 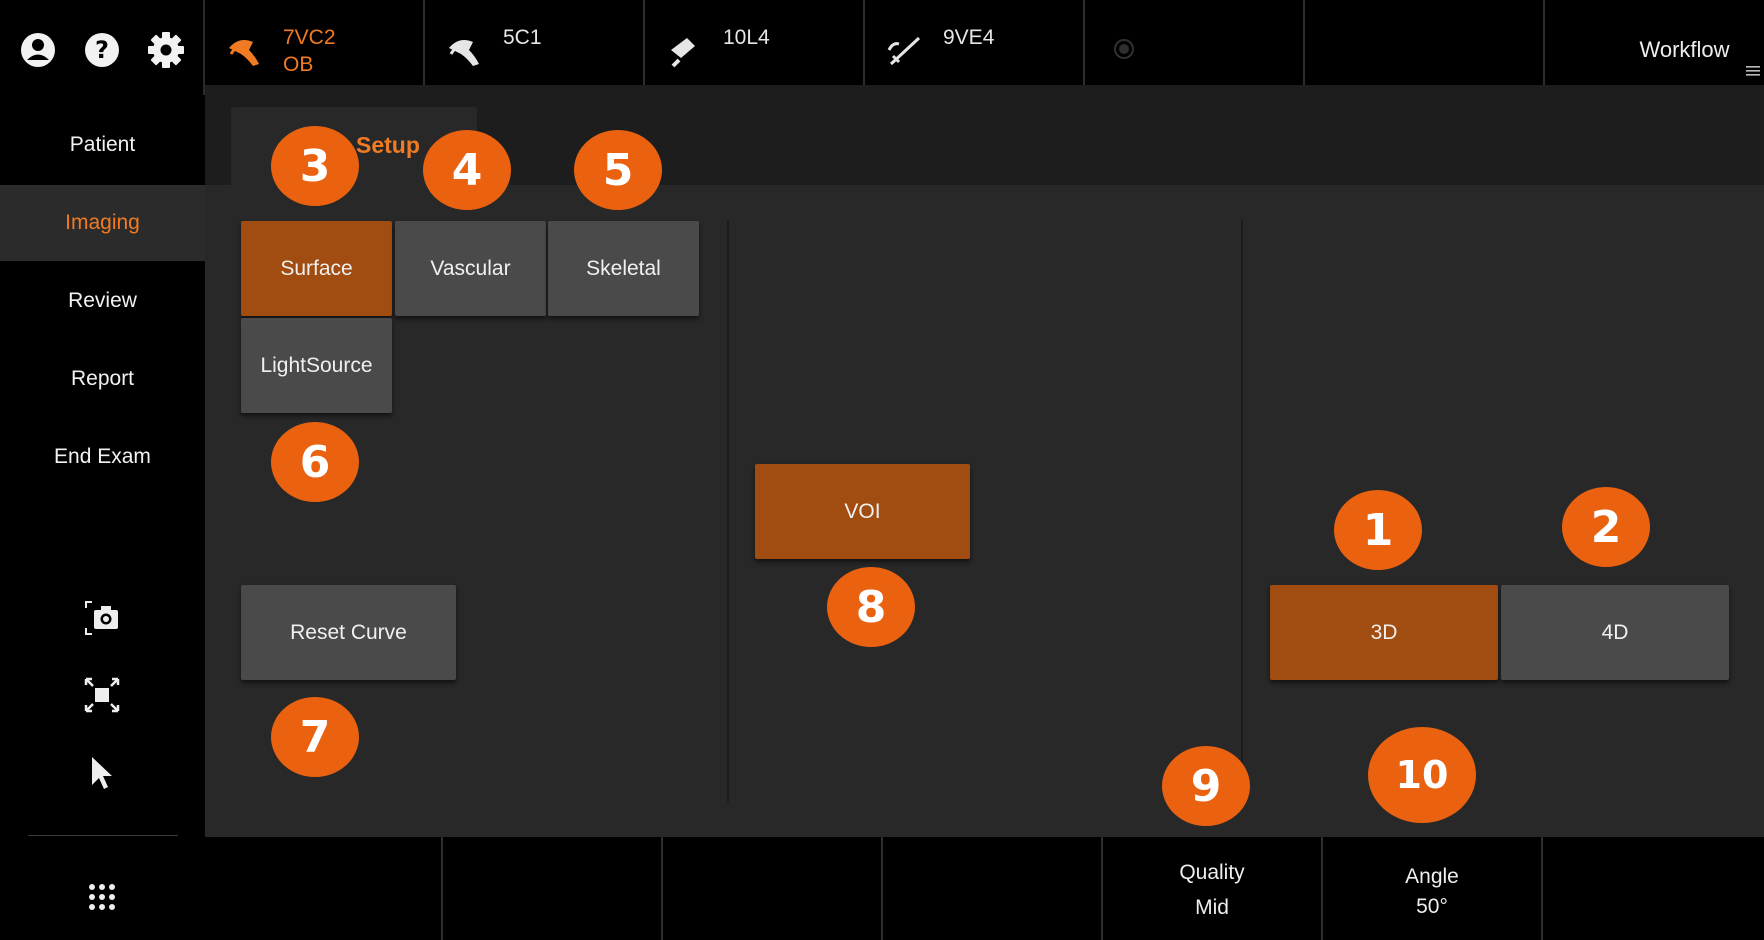 I want to click on annotation-badge-5: 5, so click(x=618, y=170).